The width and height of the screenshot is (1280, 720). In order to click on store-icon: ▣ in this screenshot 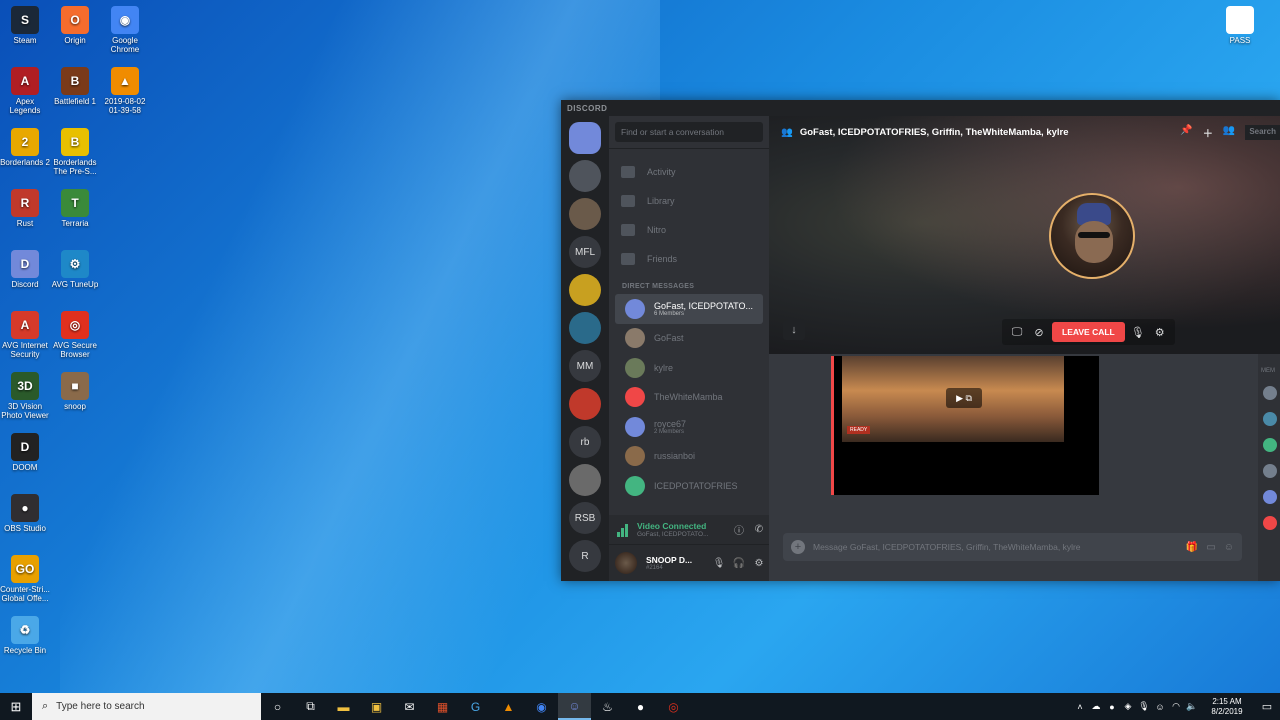, I will do `click(376, 706)`.